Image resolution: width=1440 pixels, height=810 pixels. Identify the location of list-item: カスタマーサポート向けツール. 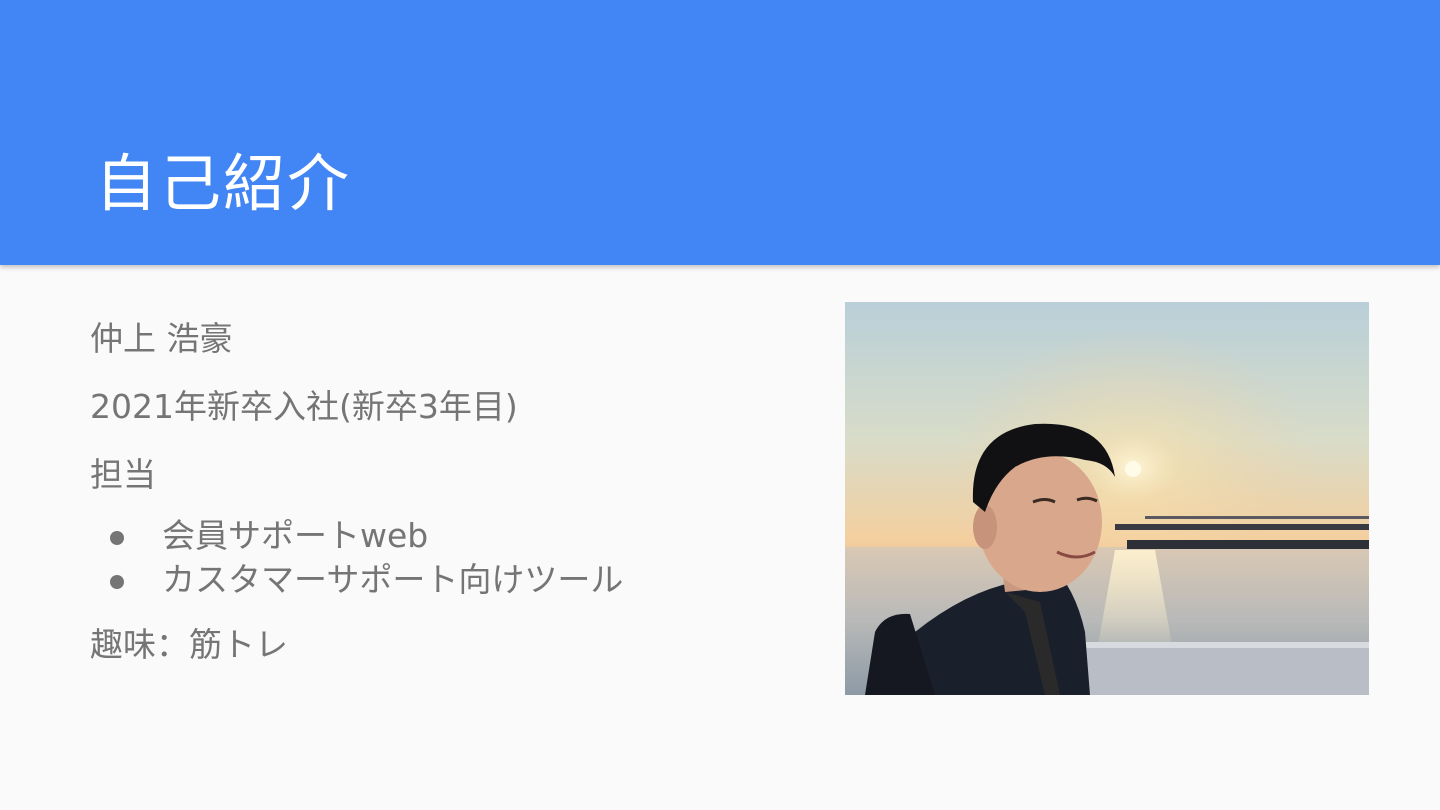
(450, 580).